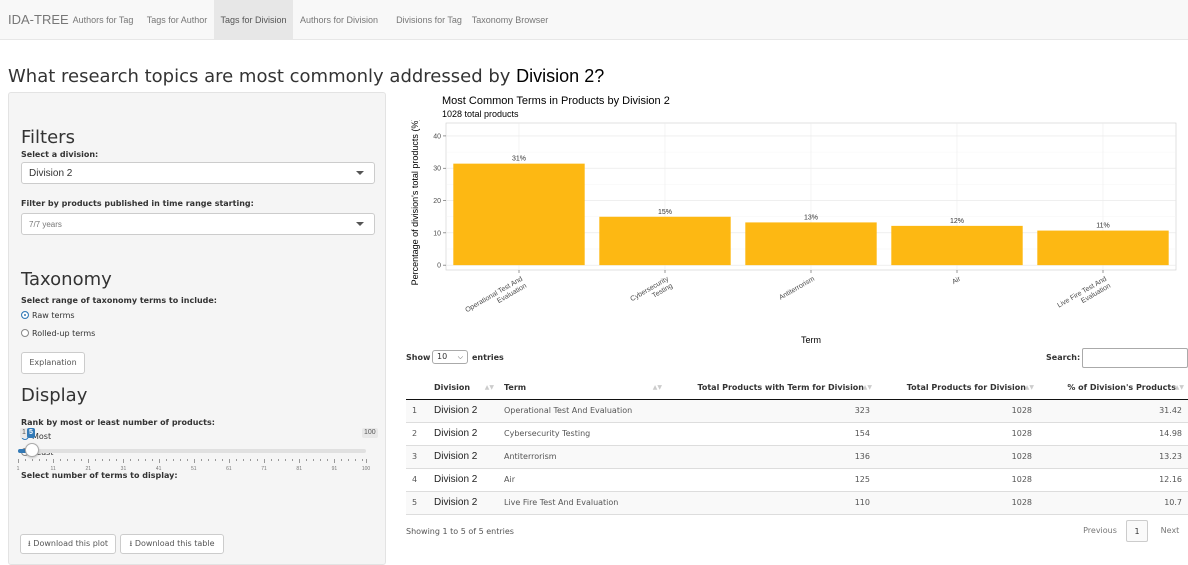 The width and height of the screenshot is (1188, 565). What do you see at coordinates (797, 480) in the screenshot?
I see `table-row: 4 Division 2 Air 125 1028 12.16` at bounding box center [797, 480].